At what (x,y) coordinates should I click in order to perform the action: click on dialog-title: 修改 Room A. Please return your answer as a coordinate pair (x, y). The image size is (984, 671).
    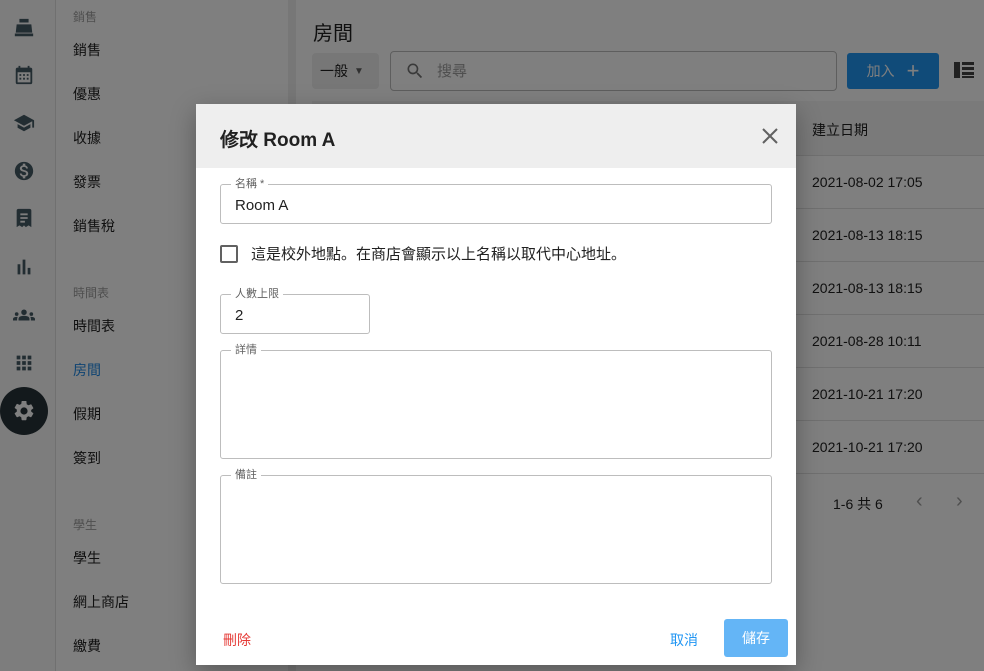
    Looking at the image, I should click on (278, 140).